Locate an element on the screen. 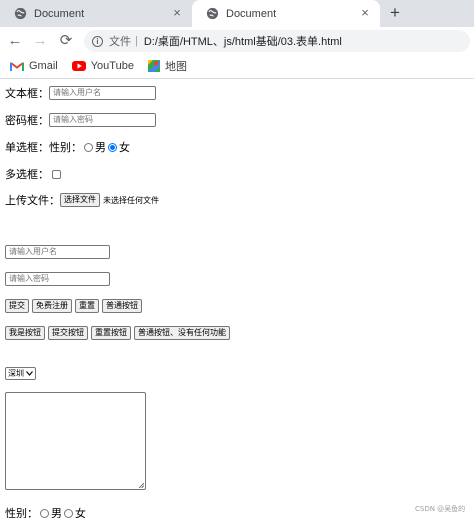  city-select: 深圳 is located at coordinates (20, 373).